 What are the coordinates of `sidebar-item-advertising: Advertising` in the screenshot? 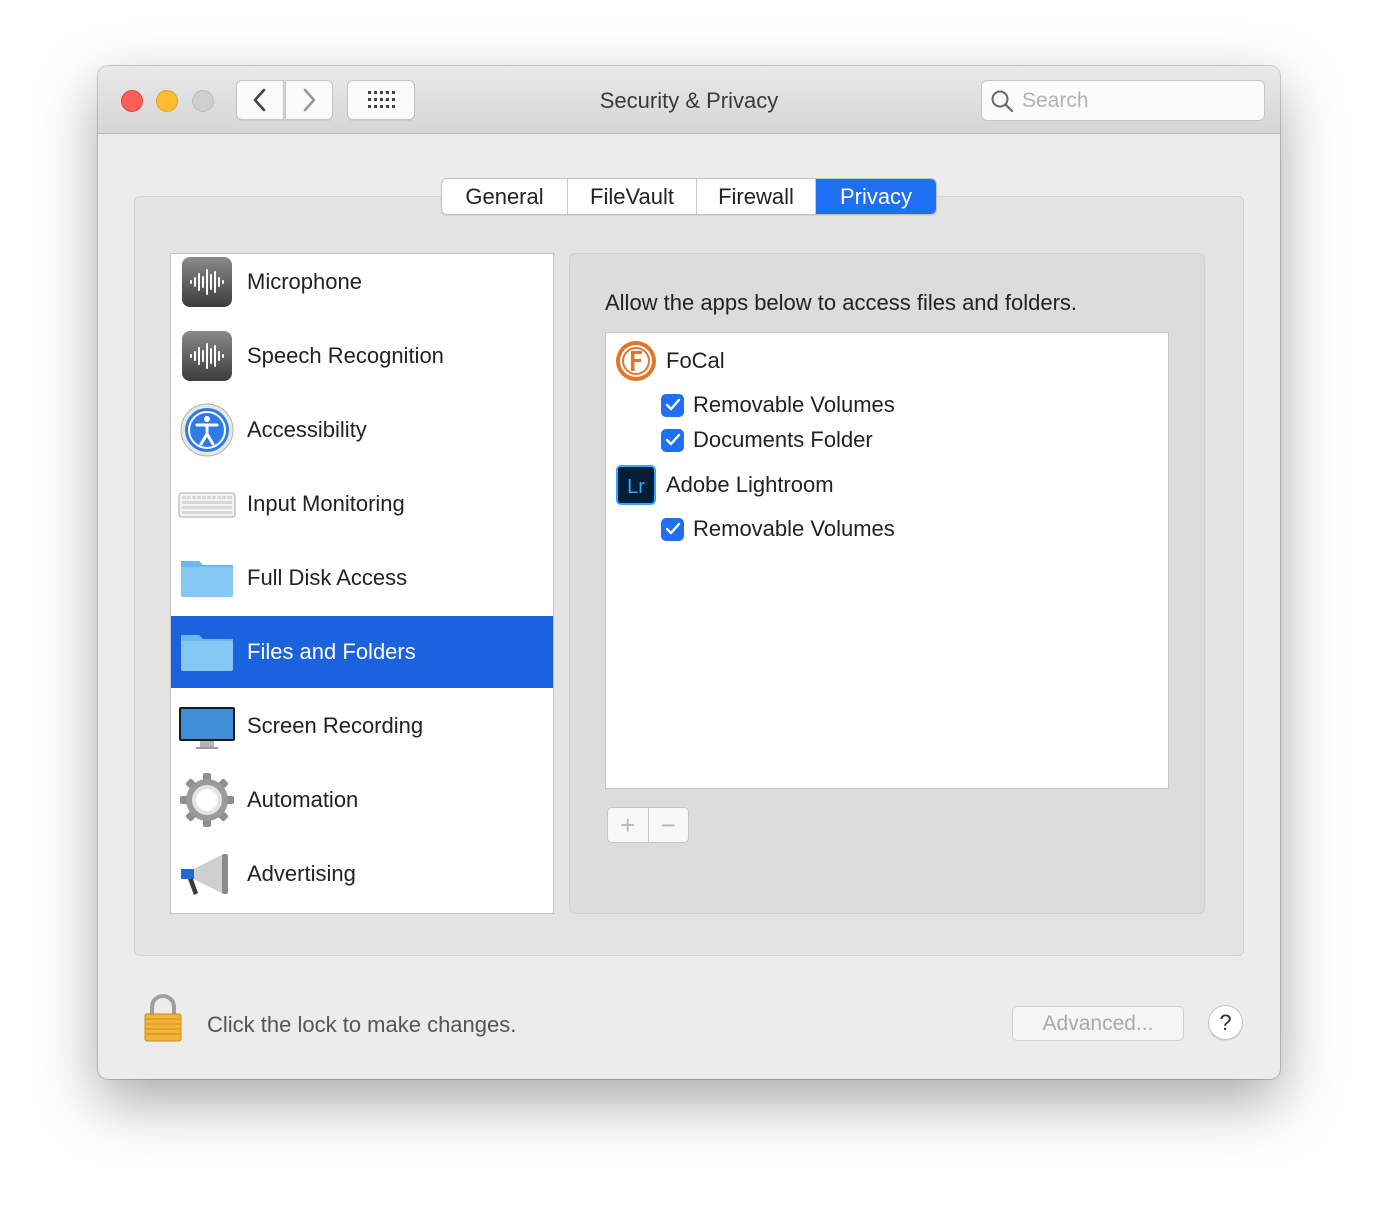 It's located at (362, 874).